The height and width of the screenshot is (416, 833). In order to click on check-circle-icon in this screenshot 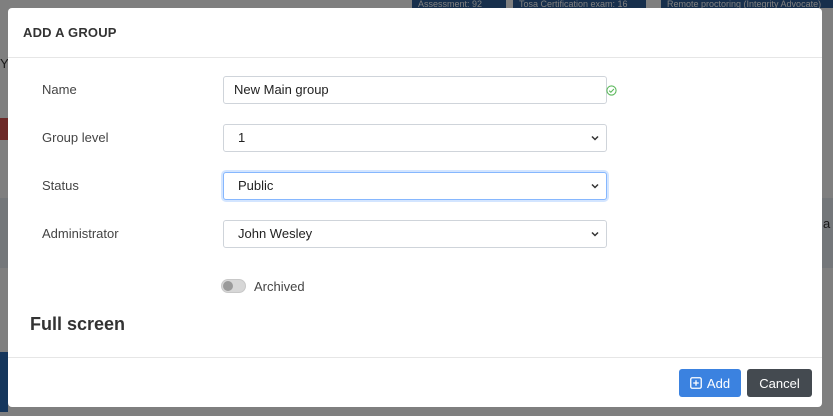, I will do `click(611, 90)`.